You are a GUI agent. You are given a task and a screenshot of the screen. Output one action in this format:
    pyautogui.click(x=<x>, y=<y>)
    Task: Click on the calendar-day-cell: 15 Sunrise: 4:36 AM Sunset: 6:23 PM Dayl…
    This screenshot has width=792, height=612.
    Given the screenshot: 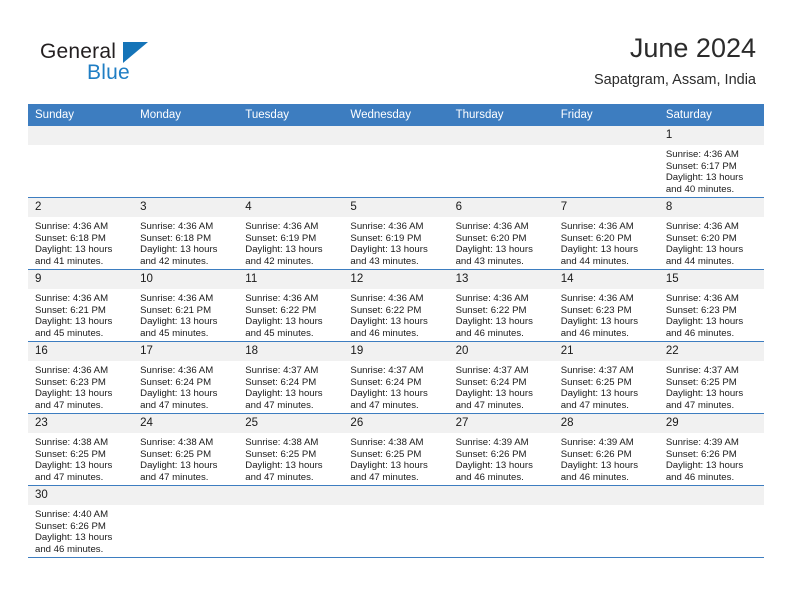 What is the action you would take?
    pyautogui.click(x=711, y=305)
    